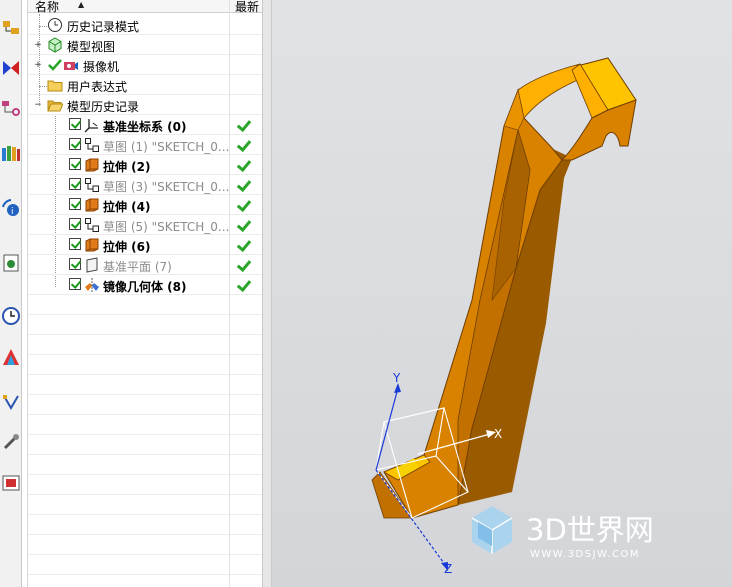 This screenshot has width=732, height=587. I want to click on part-navigator-icon, so click(11, 108).